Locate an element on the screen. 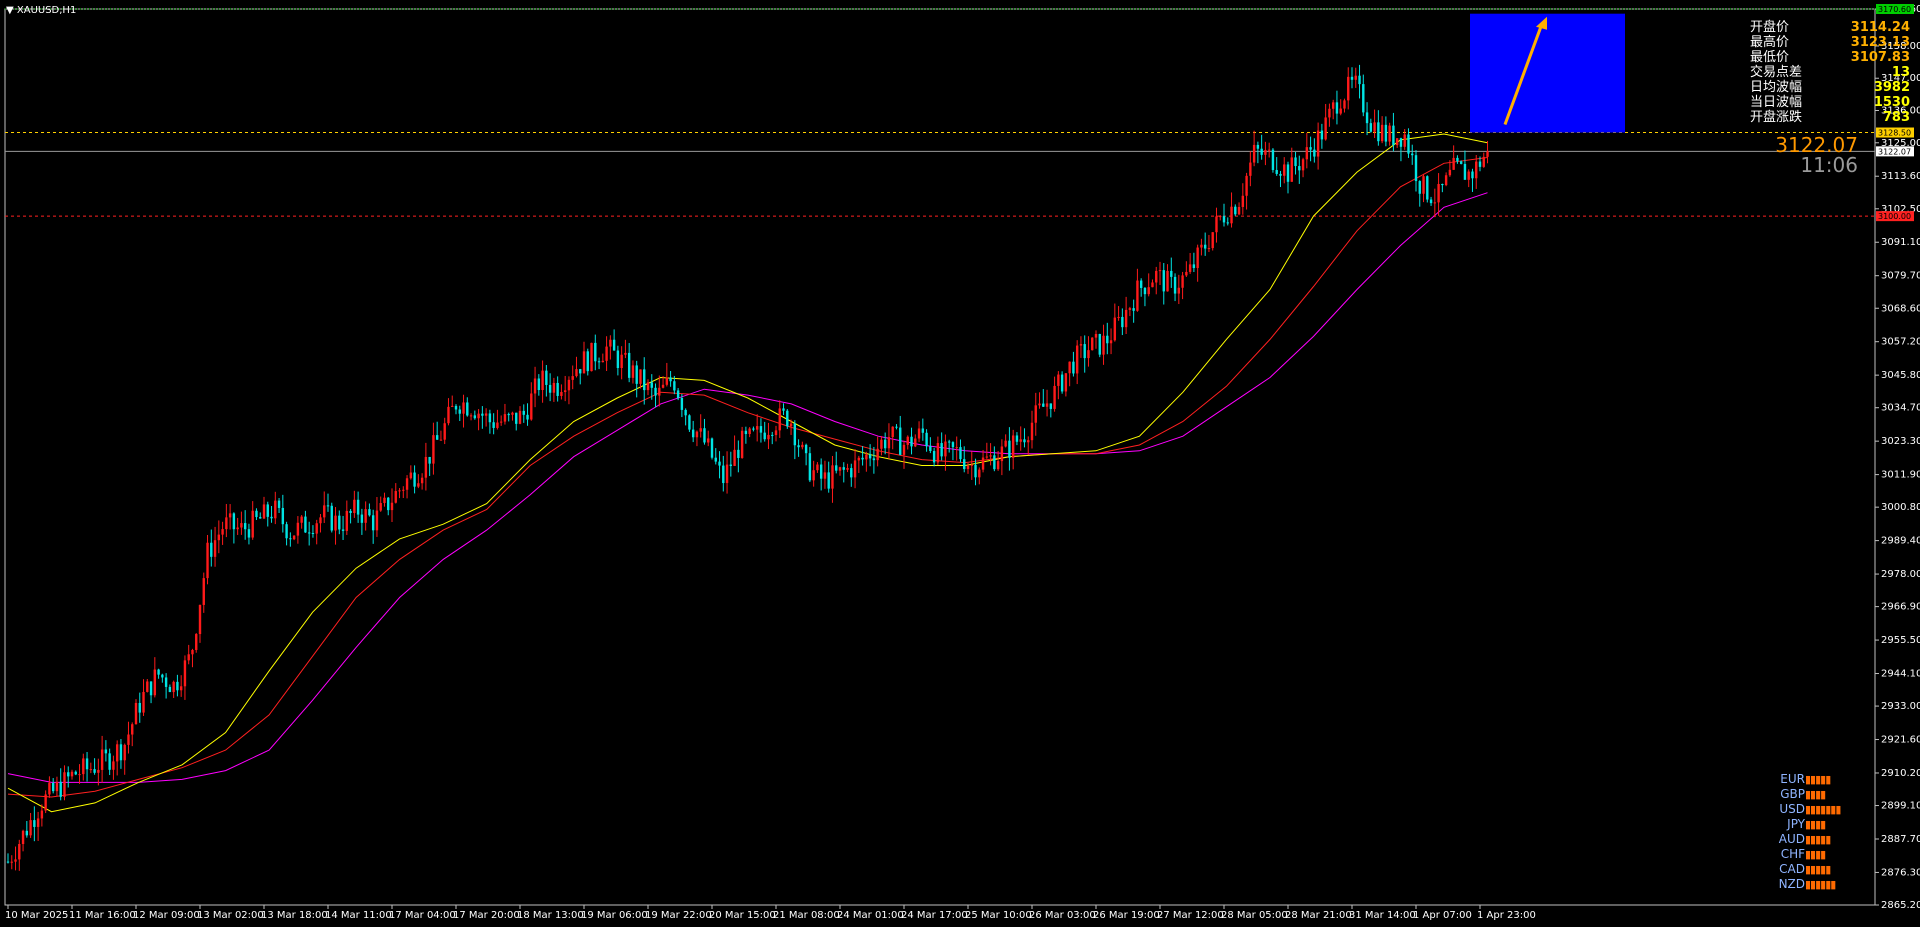 The width and height of the screenshot is (1920, 927). currency-row: AUD ▮▮▮▮▮ is located at coordinates (1810, 839).